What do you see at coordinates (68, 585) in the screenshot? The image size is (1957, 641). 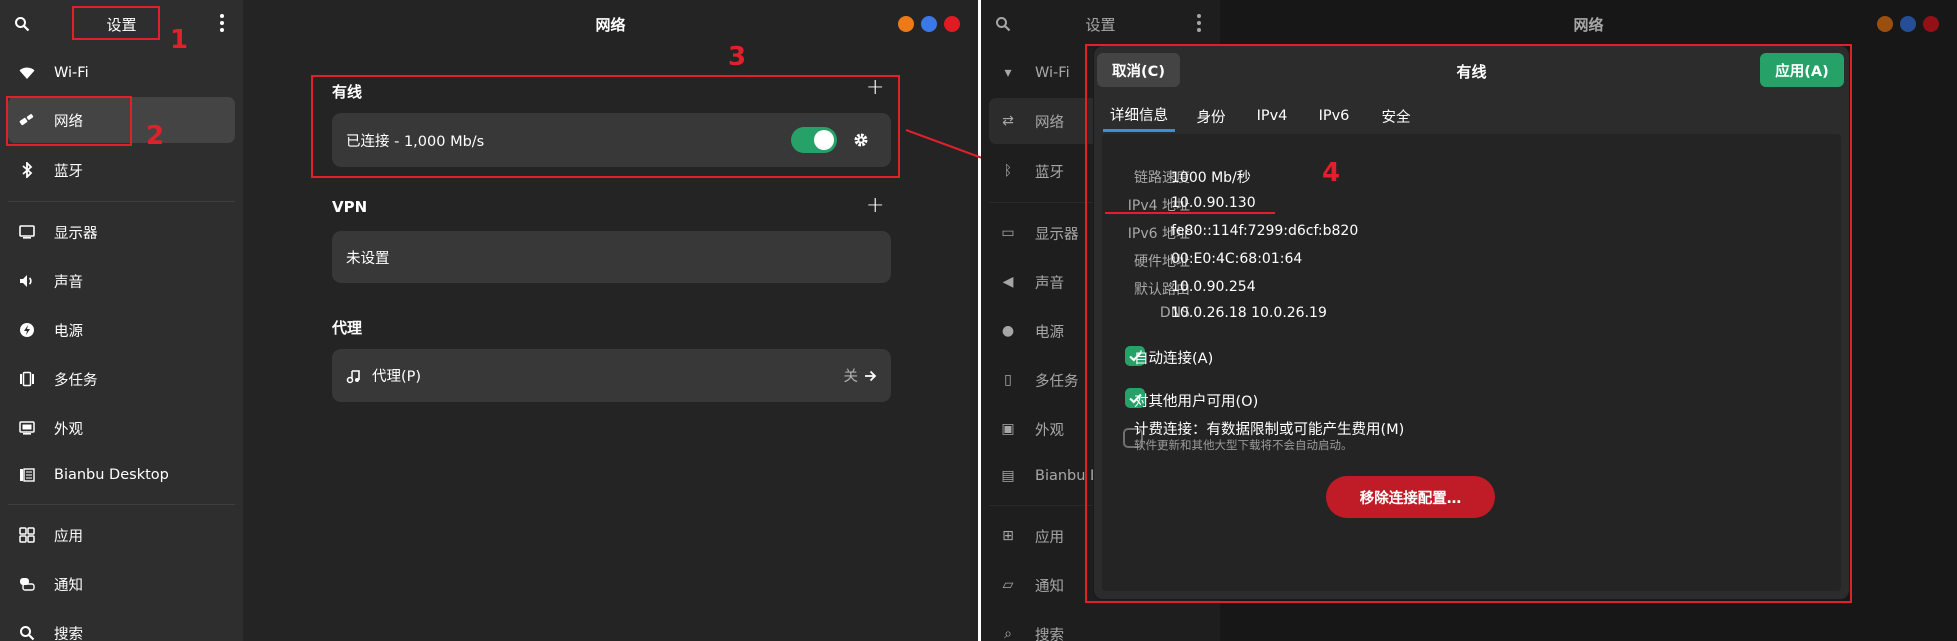 I see `sidebar-item-label: 通知` at bounding box center [68, 585].